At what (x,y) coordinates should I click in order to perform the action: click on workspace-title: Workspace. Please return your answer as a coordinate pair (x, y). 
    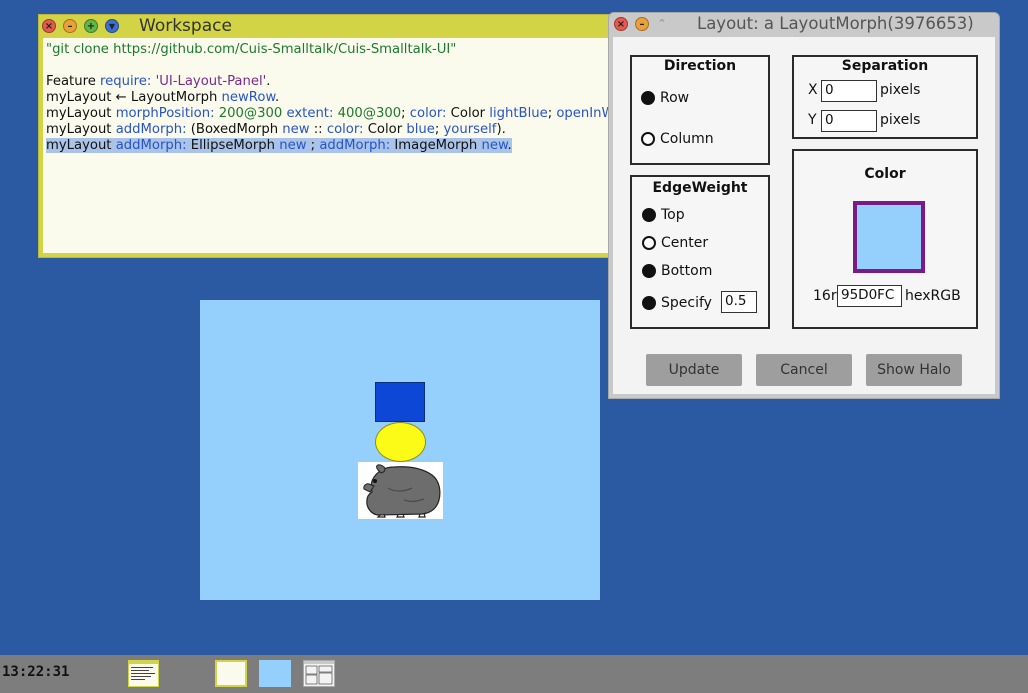
    Looking at the image, I should click on (185, 26).